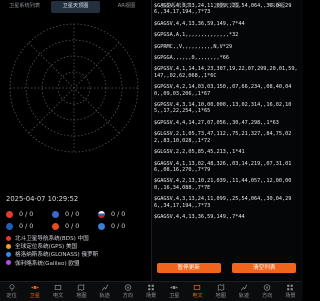 The width and height of the screenshot is (320, 301). What do you see at coordinates (199, 152) in the screenshot?
I see `log-line: $GLGSV,2,2,05,85,45,213,,1*41` at bounding box center [199, 152].